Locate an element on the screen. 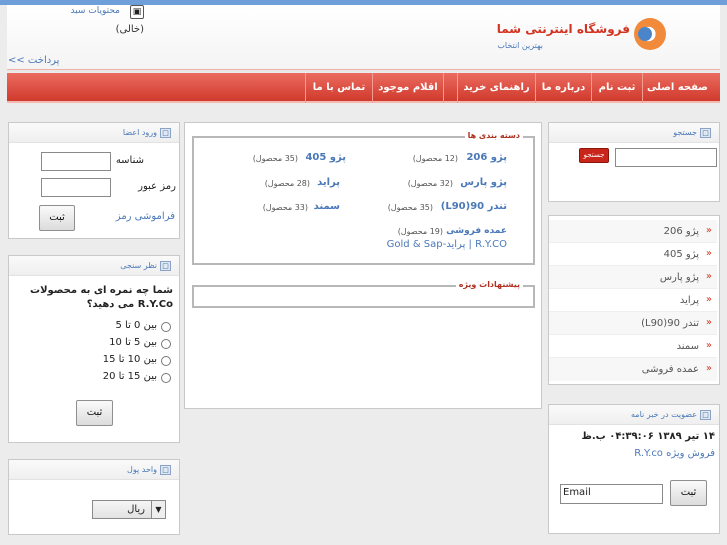 The height and width of the screenshot is (545, 727). newsletter-date: ۱۴ تیر ۱۳۸۹ ۰۴:۳۹:۰۶ ب.ظ is located at coordinates (648, 436).